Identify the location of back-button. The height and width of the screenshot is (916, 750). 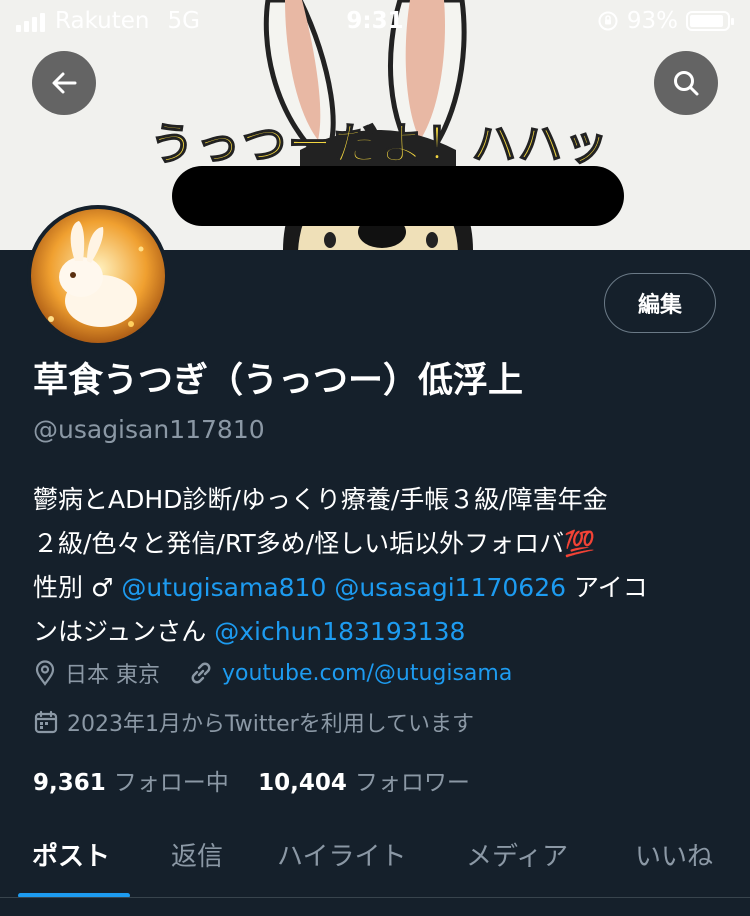
(64, 83).